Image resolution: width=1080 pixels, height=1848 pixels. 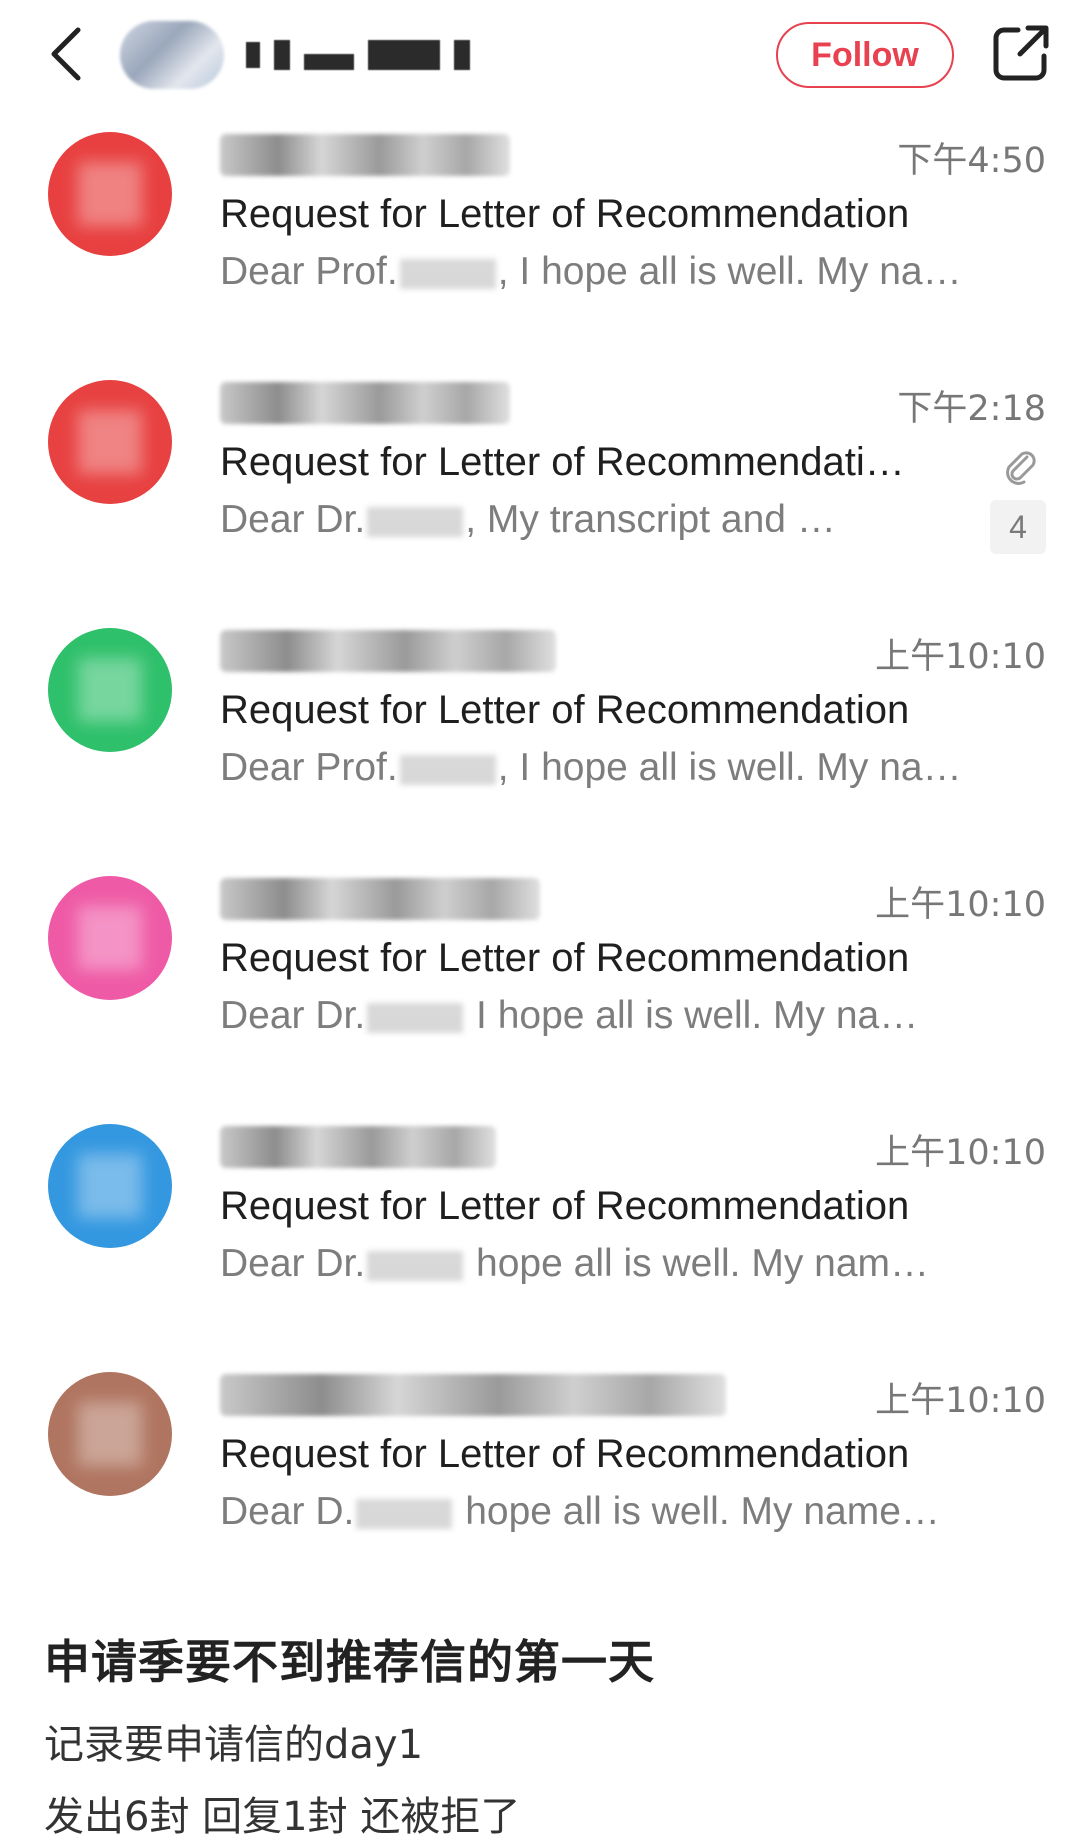 What do you see at coordinates (971, 409) in the screenshot?
I see `email-time: 下午2:18` at bounding box center [971, 409].